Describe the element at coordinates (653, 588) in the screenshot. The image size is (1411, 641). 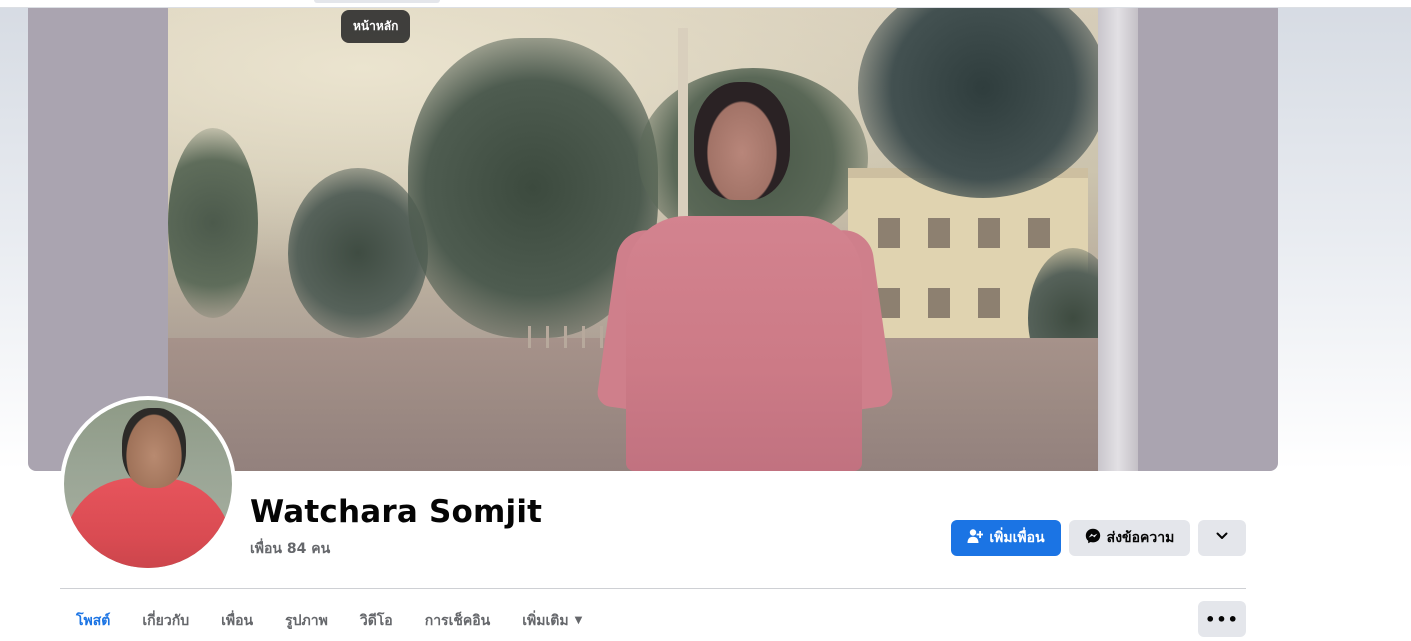
I see `header-divider` at that location.